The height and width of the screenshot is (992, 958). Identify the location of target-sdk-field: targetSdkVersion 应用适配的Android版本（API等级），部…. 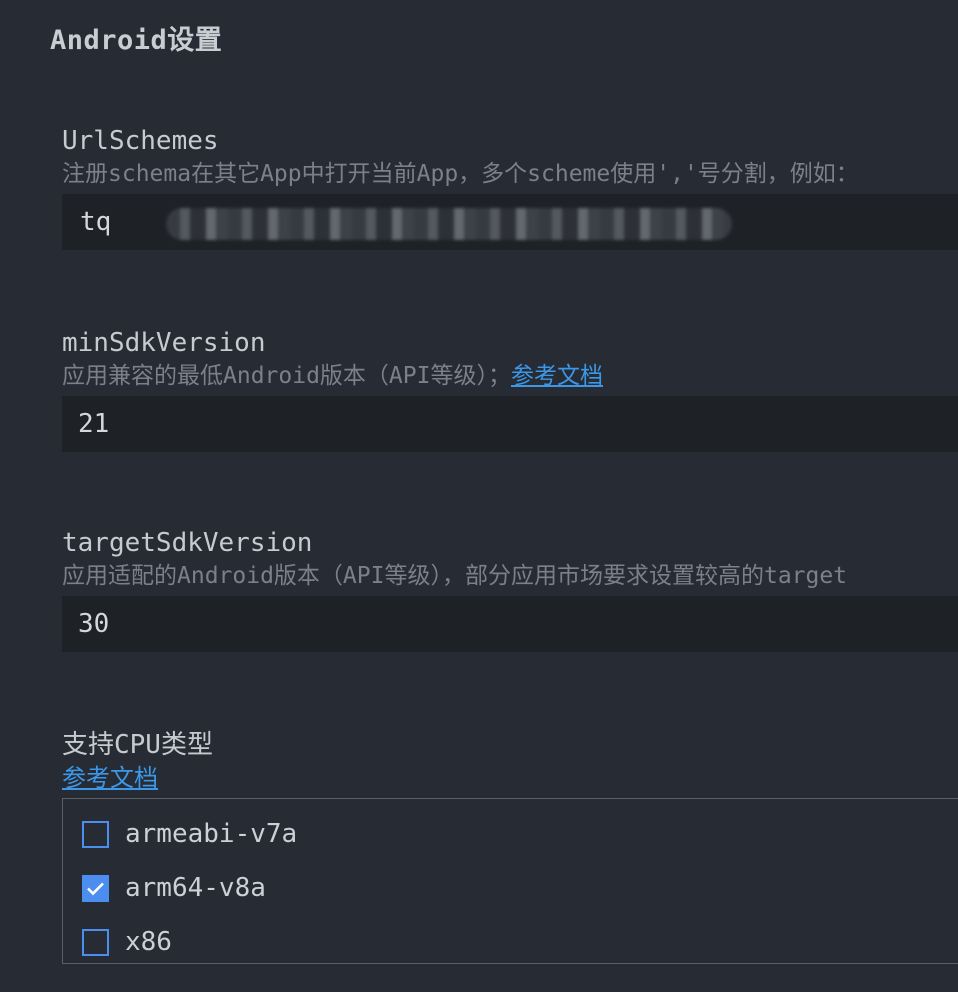
(510, 589).